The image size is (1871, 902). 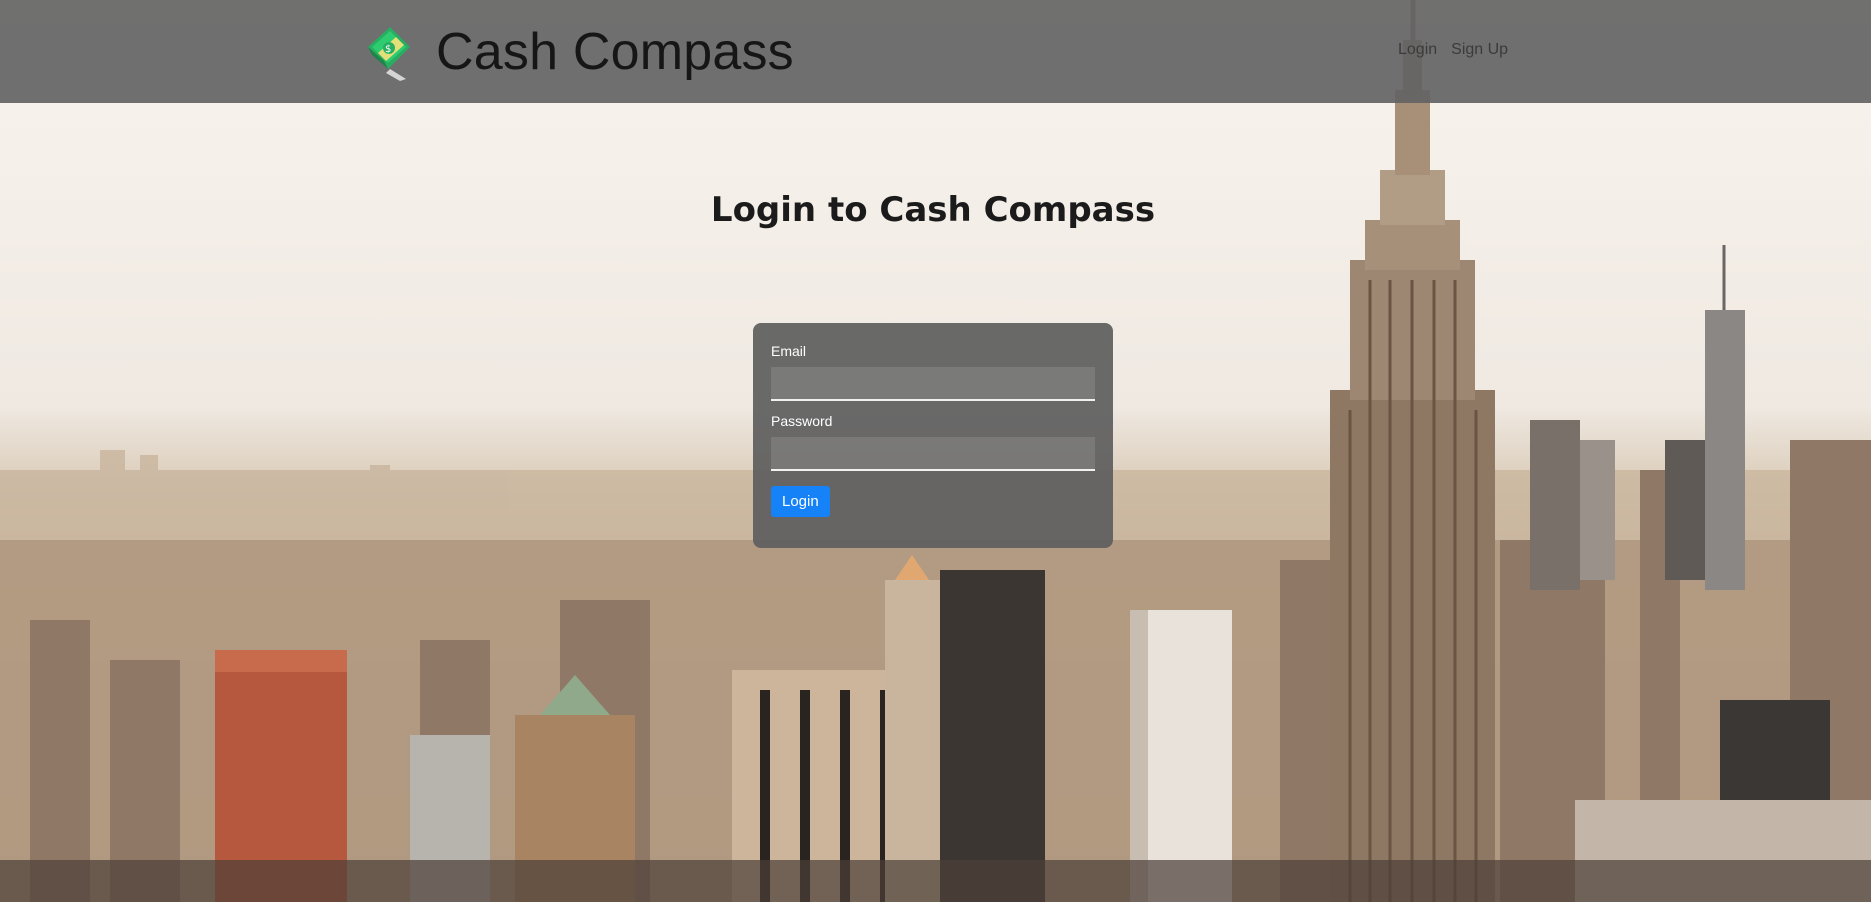 I want to click on top-navbar: $ Cash Compass Login Sign Up, so click(x=935, y=51).